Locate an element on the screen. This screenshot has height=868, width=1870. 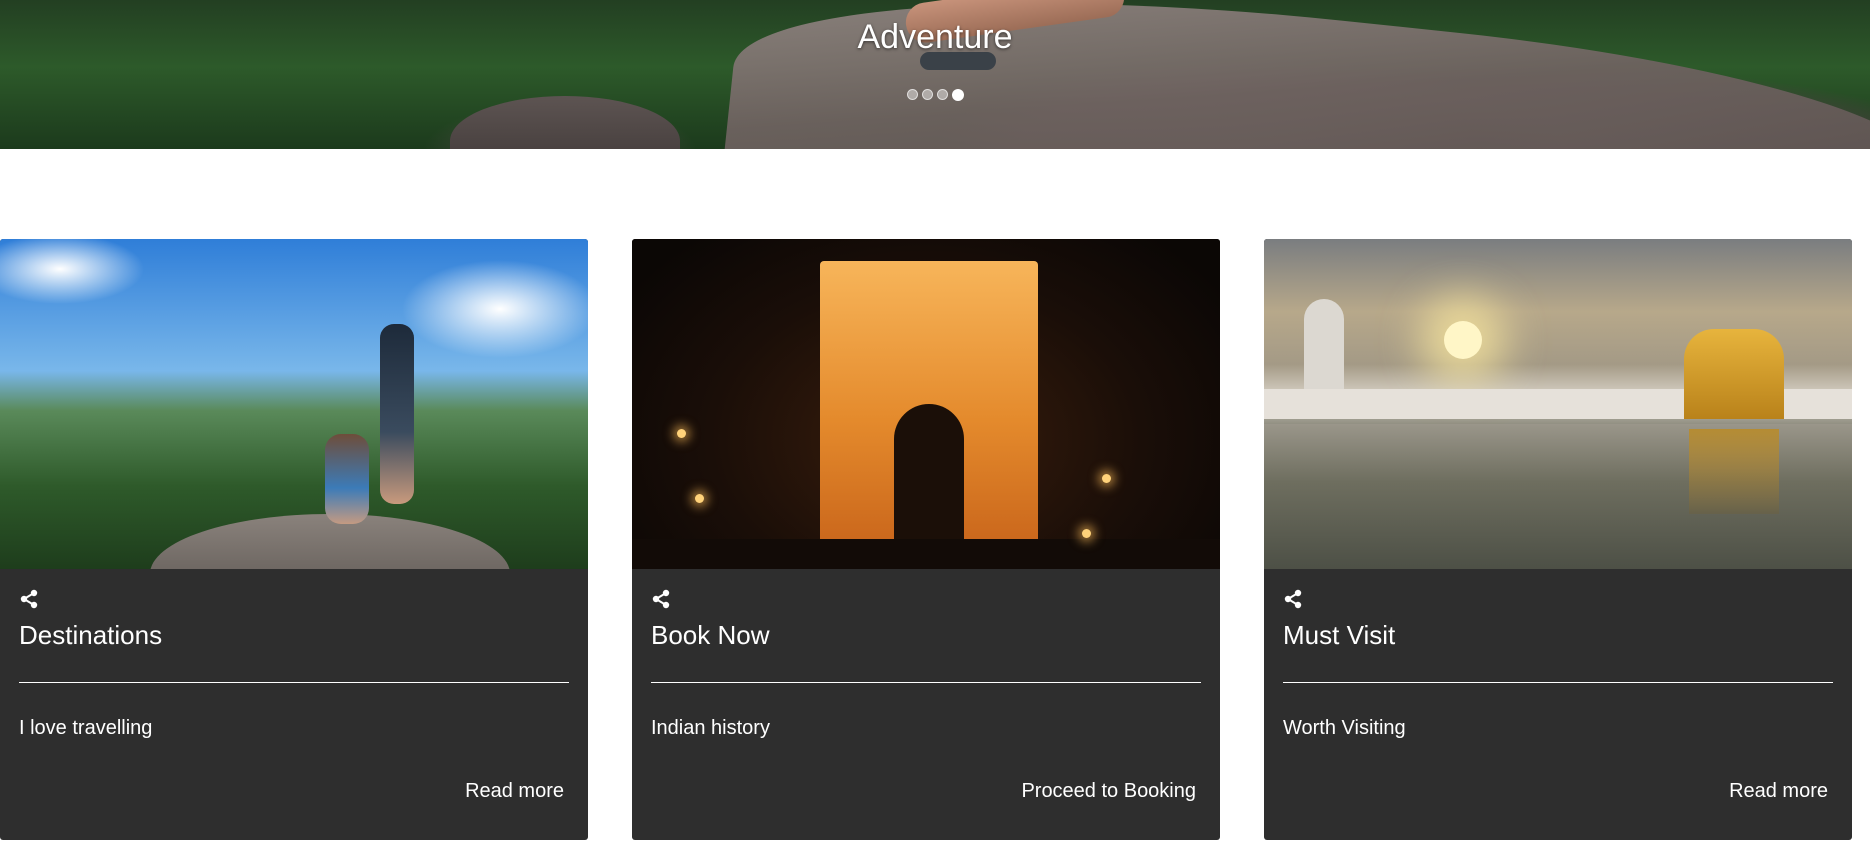
carousel-indicators is located at coordinates (935, 95).